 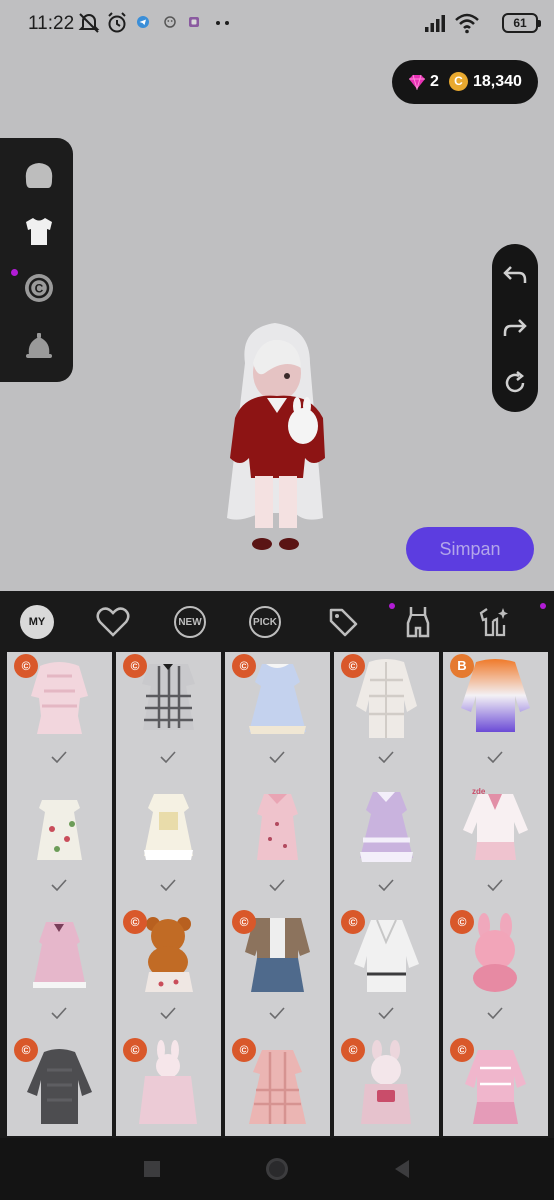 I want to click on items-column: © ©, so click(x=59, y=894).